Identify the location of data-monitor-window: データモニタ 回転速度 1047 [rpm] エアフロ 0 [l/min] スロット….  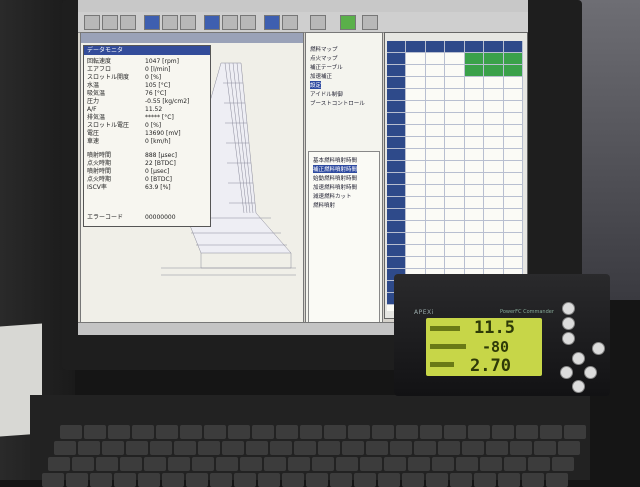
(147, 136).